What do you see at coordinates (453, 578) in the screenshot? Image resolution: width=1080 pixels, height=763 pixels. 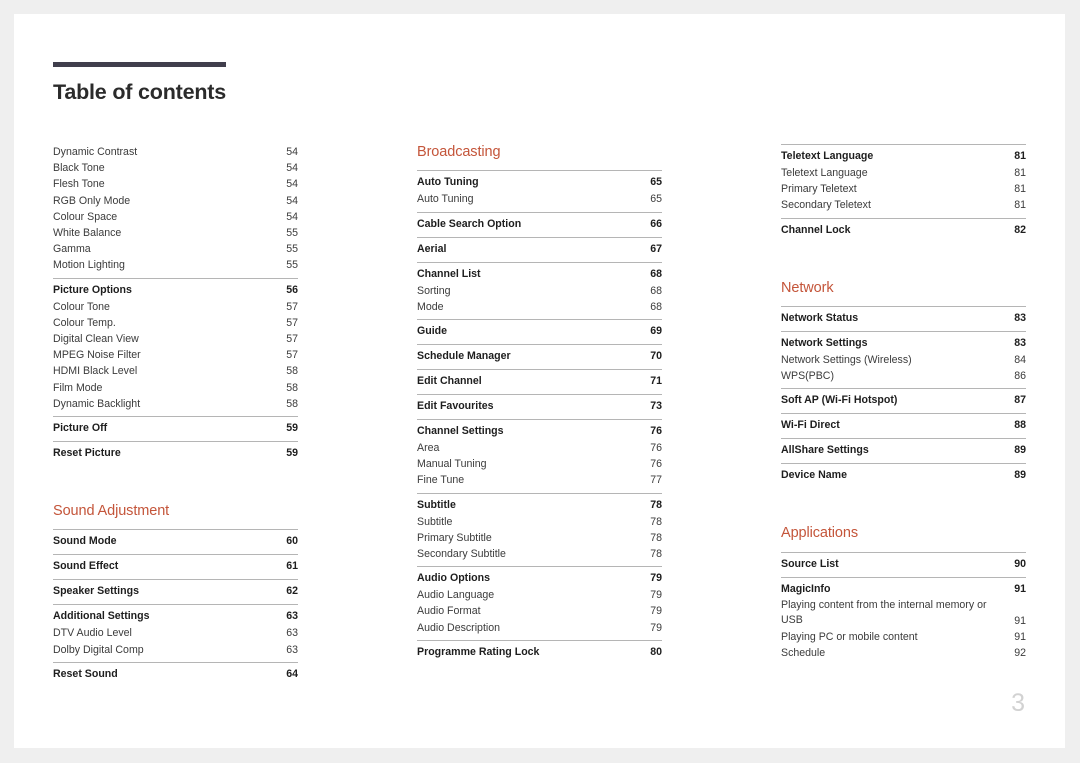 I see `toc-entry-label: Audio Options` at bounding box center [453, 578].